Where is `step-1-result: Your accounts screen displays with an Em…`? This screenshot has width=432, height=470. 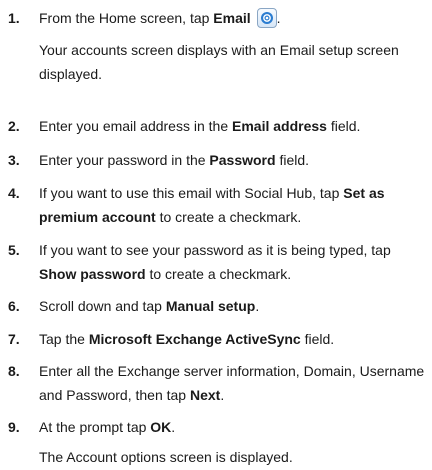
step-1-result: Your accounts screen displays with an Em… is located at coordinates (219, 62).